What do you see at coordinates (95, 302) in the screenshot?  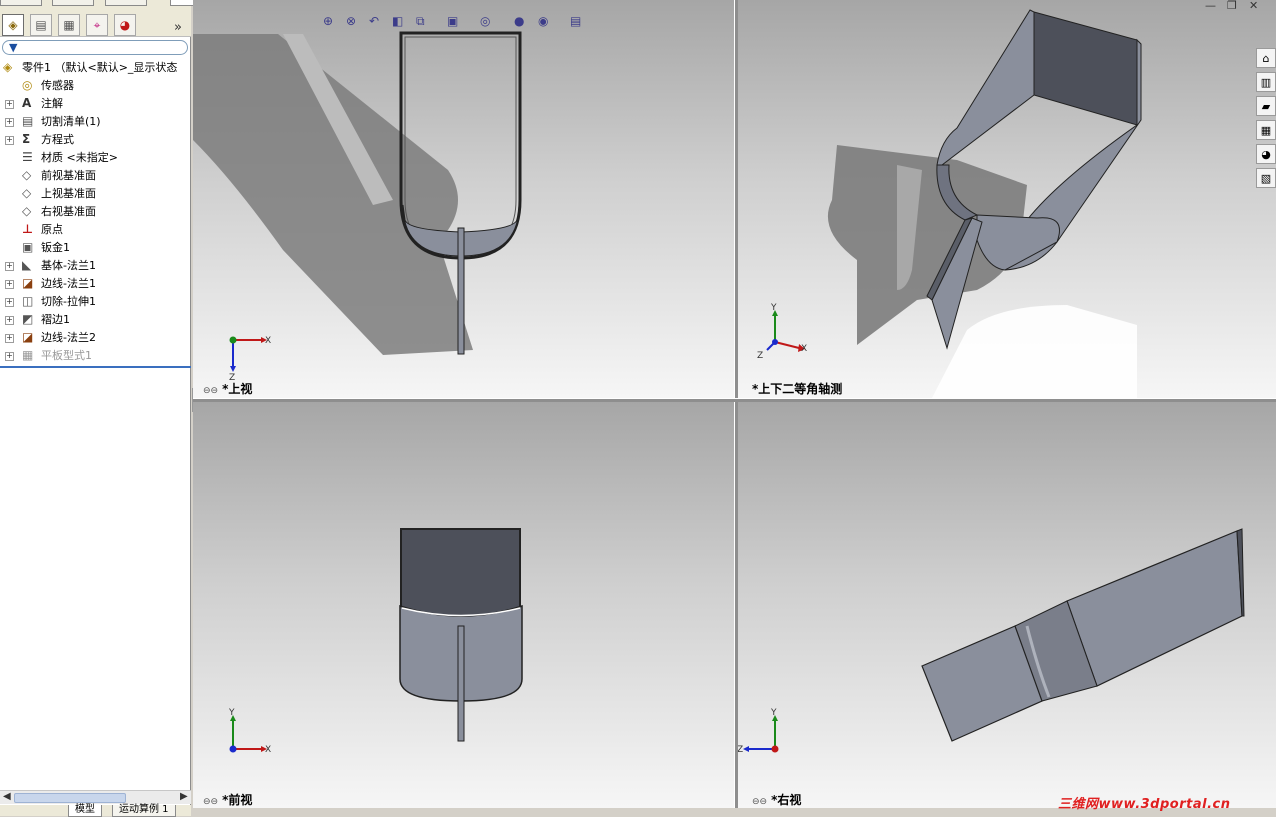 I see `tree-item: + ◫ 切除-拉伸1` at bounding box center [95, 302].